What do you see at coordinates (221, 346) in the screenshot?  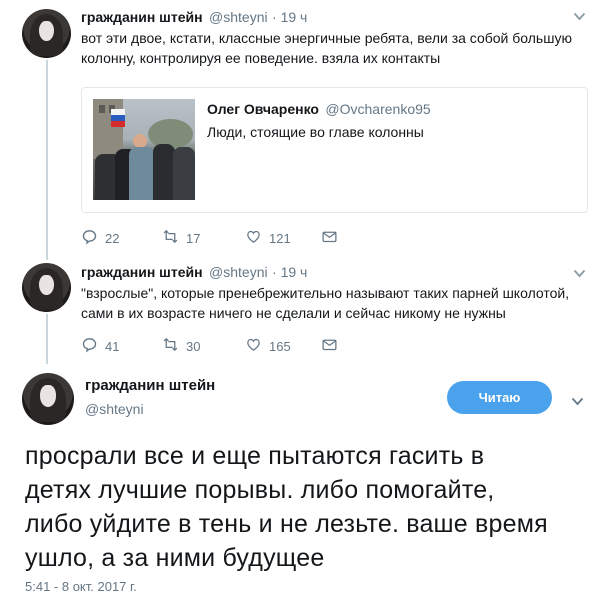 I see `tweet-actions: 41 30 165` at bounding box center [221, 346].